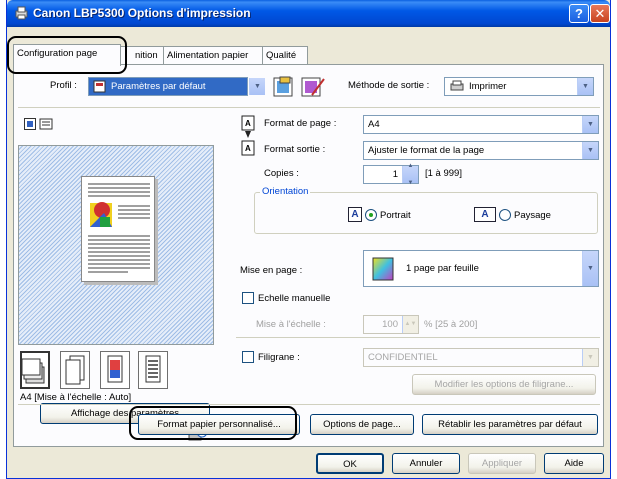 The height and width of the screenshot is (479, 617). I want to click on page-preview, so click(116, 245).